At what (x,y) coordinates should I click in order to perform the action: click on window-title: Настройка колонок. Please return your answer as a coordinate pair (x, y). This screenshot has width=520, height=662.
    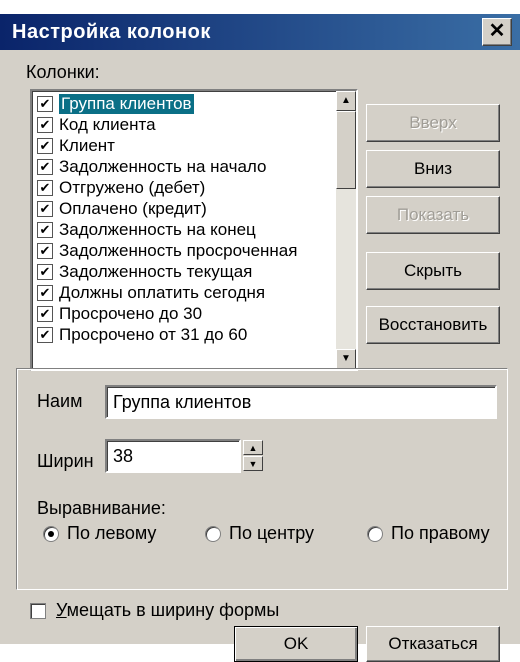
    Looking at the image, I should click on (111, 32).